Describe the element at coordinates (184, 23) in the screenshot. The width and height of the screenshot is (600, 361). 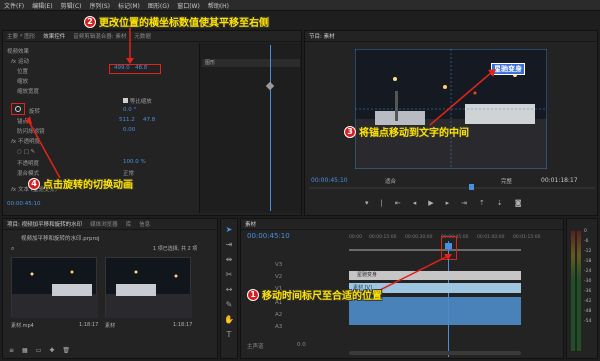
I see `annotation-text: 更改位置的横坐标数值使其平移至右侧` at that location.